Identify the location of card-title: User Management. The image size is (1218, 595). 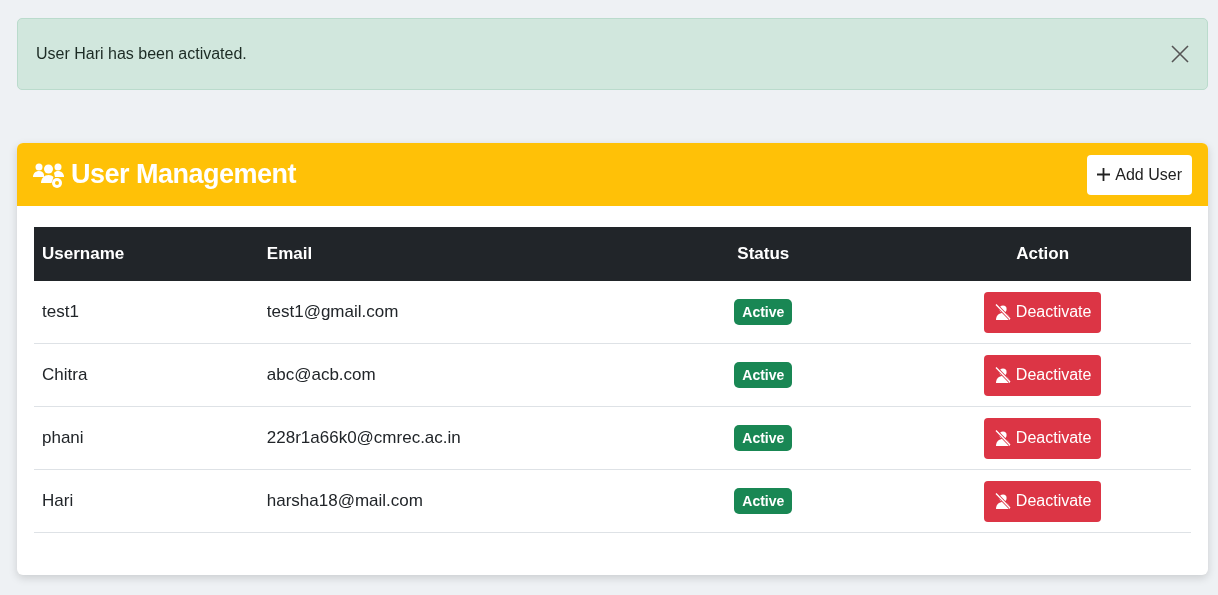
(184, 174).